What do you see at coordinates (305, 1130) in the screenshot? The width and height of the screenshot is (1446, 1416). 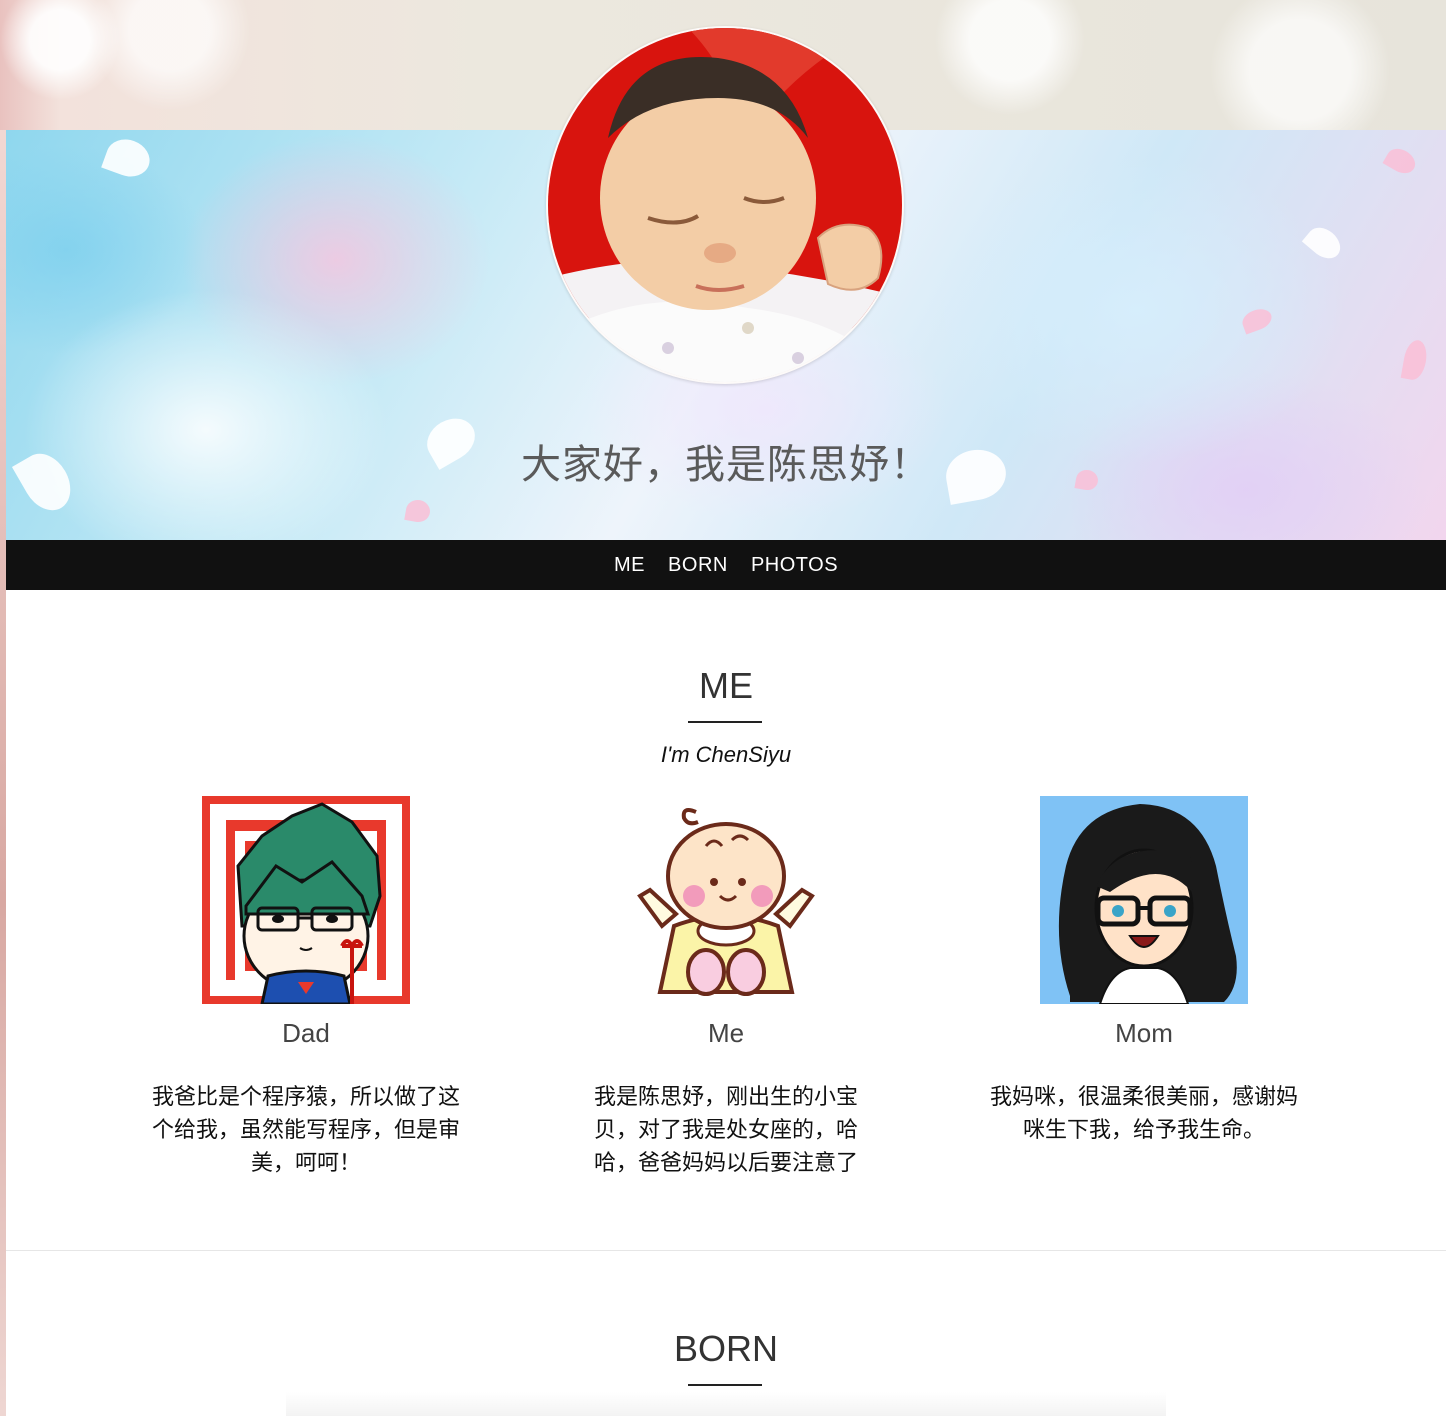 I see `member-bio: 我爸比是个程序猿，所以做了这个给我，虽然能写程序，但是审美，呵呵！` at bounding box center [305, 1130].